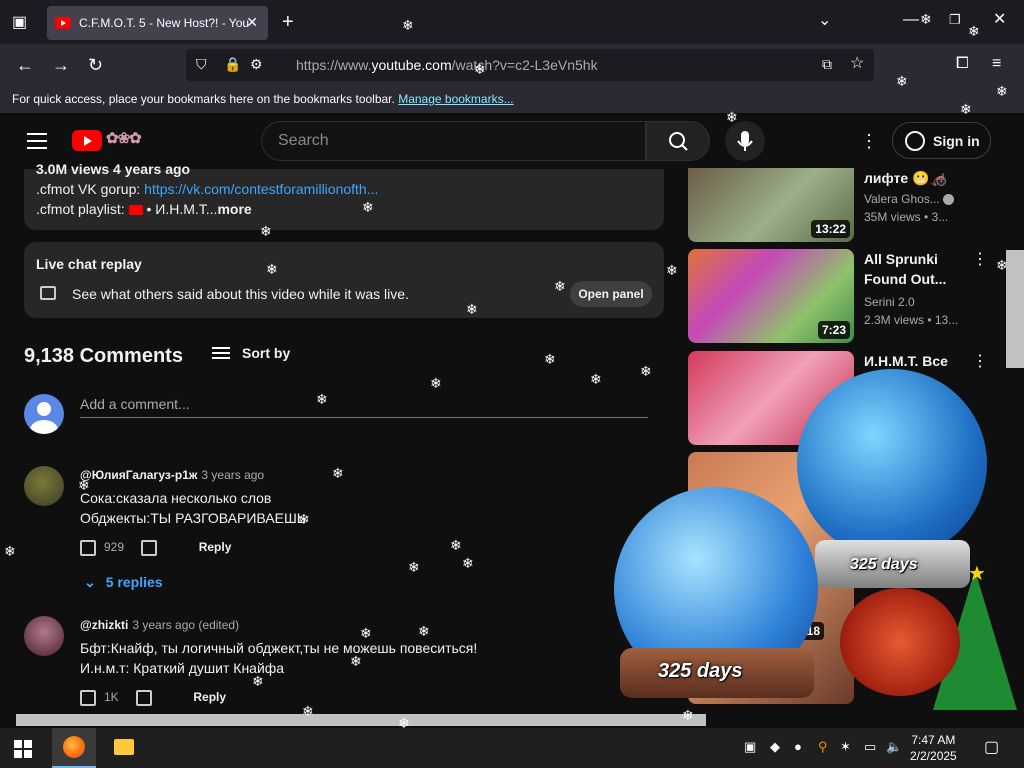 This screenshot has height=768, width=1024. What do you see at coordinates (775, 746) in the screenshot?
I see `tray-app-icon: ◆` at bounding box center [775, 746].